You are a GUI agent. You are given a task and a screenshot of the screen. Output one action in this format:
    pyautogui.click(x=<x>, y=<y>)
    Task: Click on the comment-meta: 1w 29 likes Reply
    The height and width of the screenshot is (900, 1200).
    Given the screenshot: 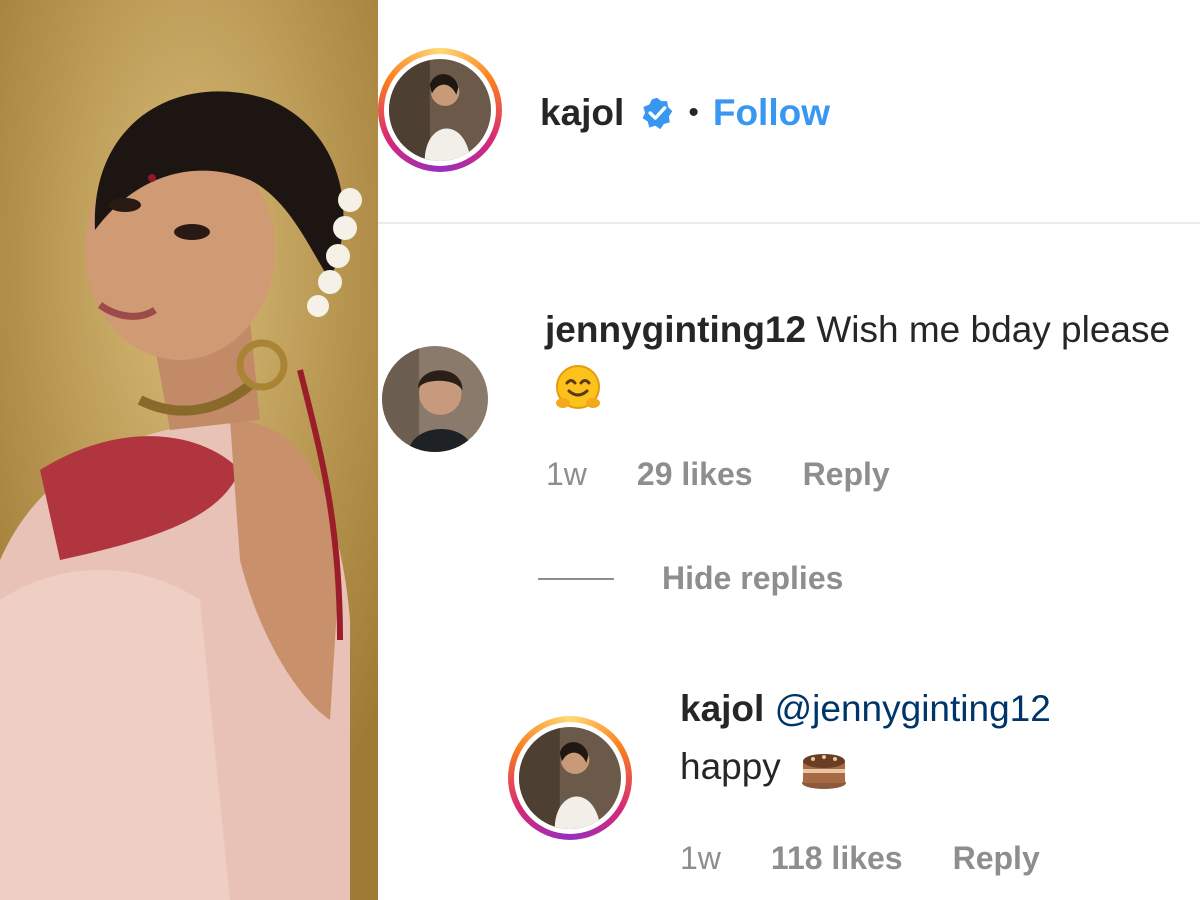 What is the action you would take?
    pyautogui.click(x=743, y=474)
    